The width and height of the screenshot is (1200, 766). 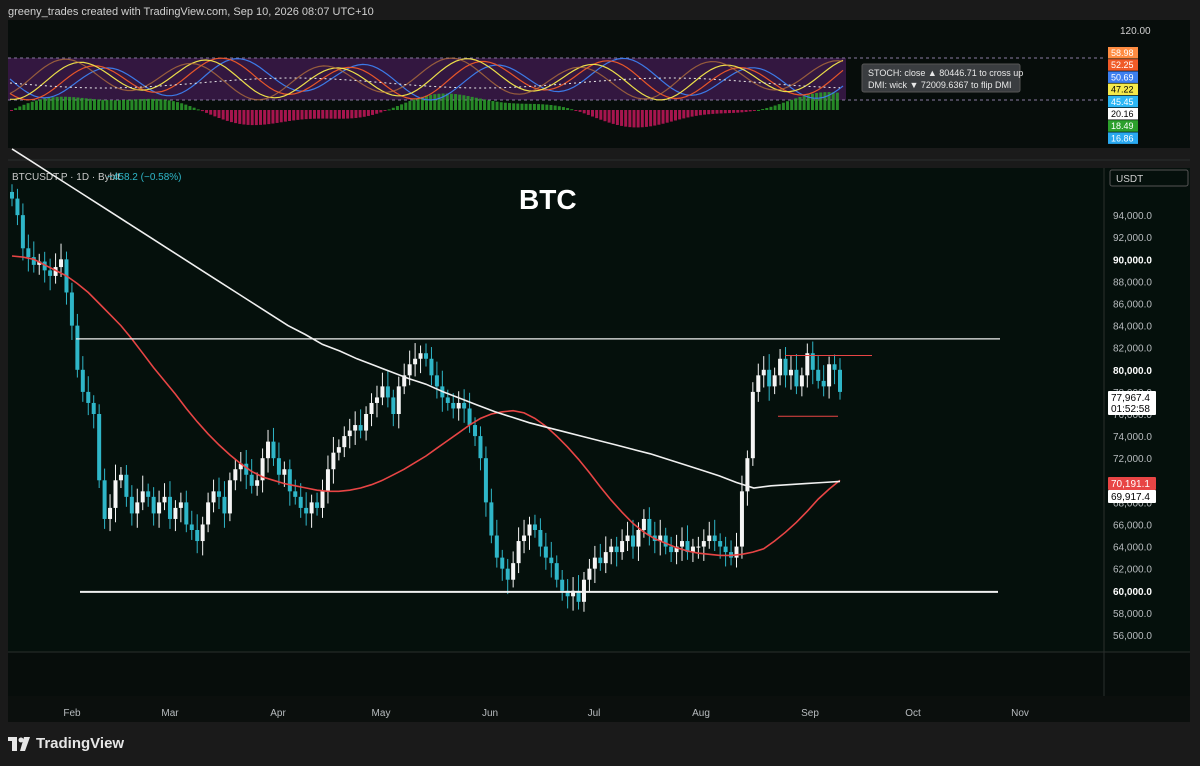 I want to click on price-tick-label: 58,000.0, so click(x=1132, y=614).